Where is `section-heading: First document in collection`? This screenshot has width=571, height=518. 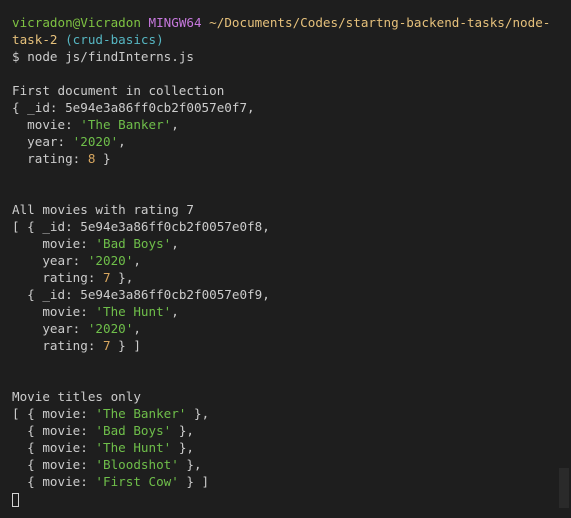 section-heading: First document in collection is located at coordinates (118, 90).